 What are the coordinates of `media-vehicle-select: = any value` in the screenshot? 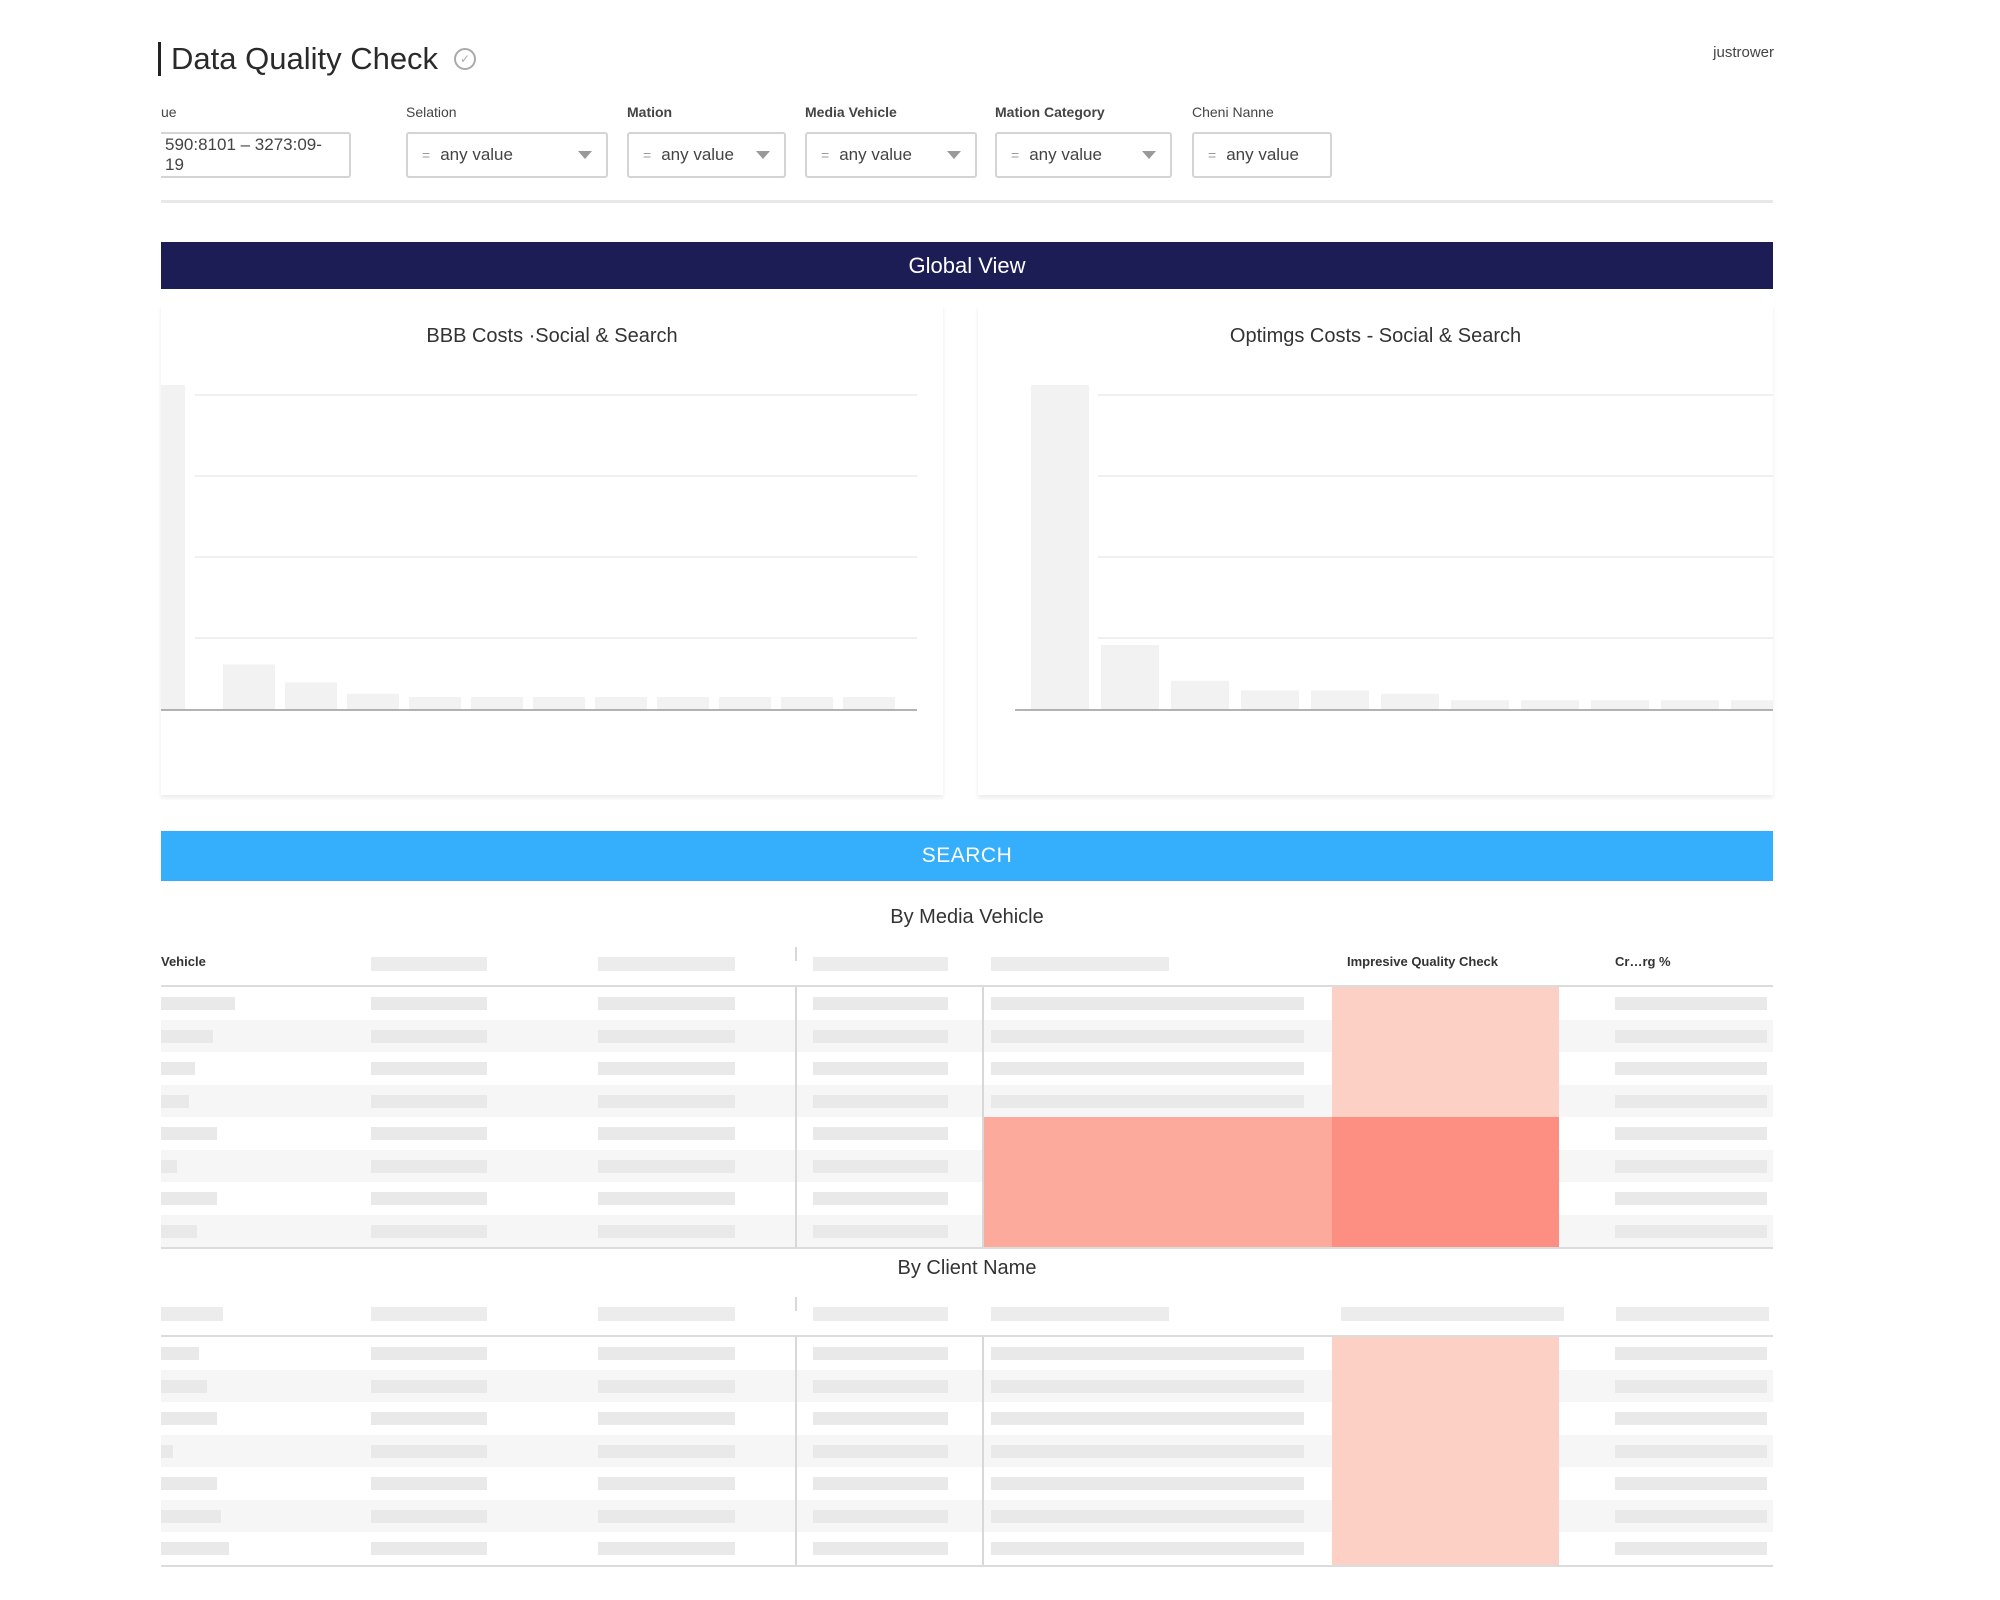 It's located at (891, 155).